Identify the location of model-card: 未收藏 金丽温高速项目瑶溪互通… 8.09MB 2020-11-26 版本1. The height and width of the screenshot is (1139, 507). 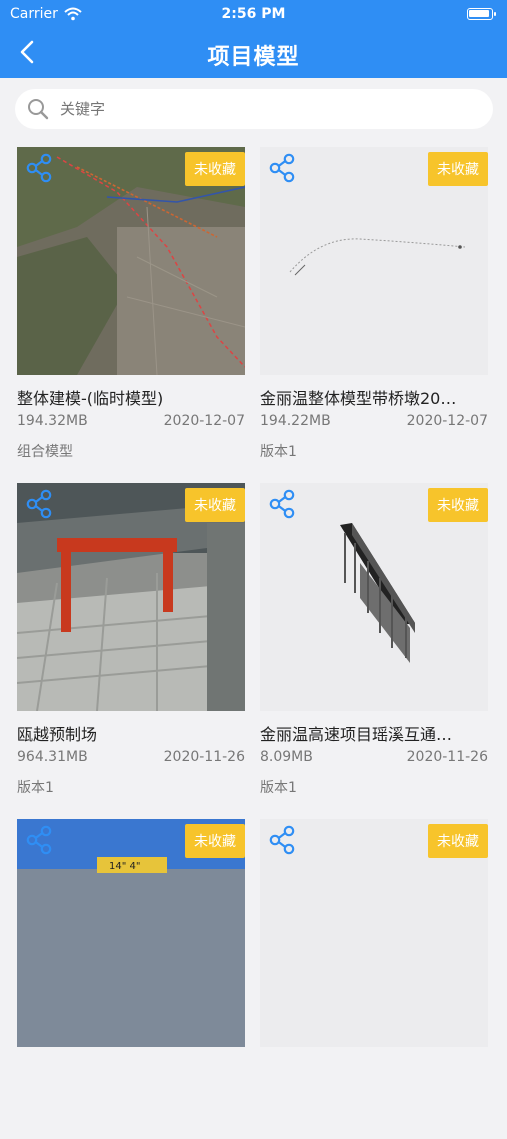
(374, 643).